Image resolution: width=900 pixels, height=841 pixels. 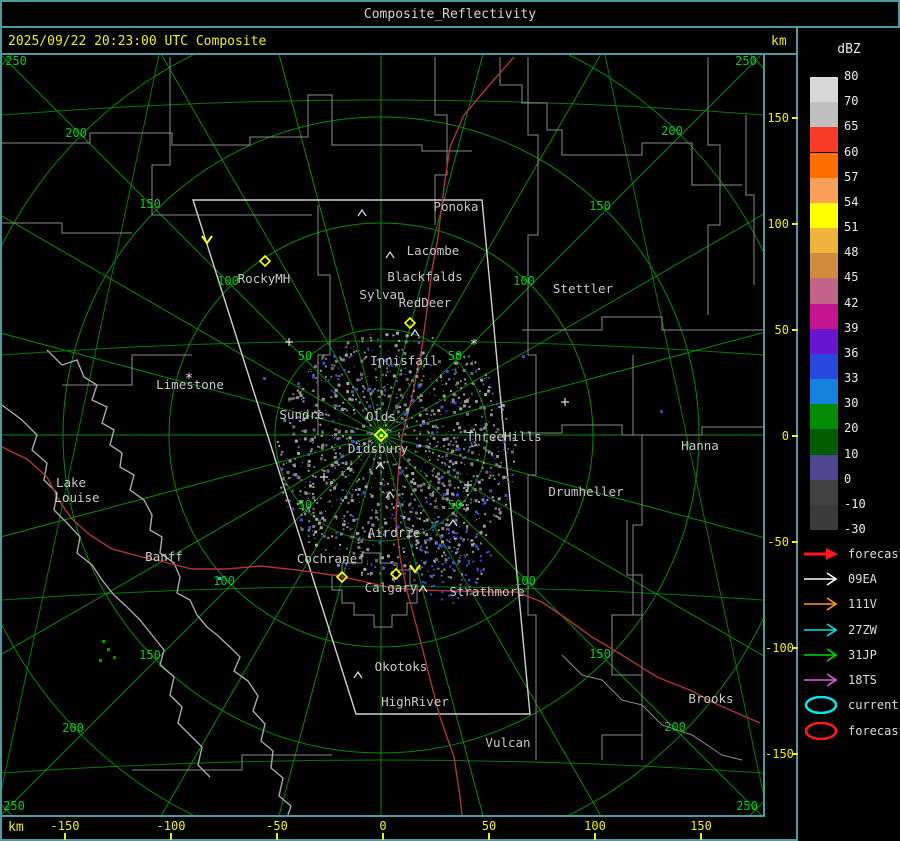 I want to click on city-label: Calgary, so click(x=391, y=587).